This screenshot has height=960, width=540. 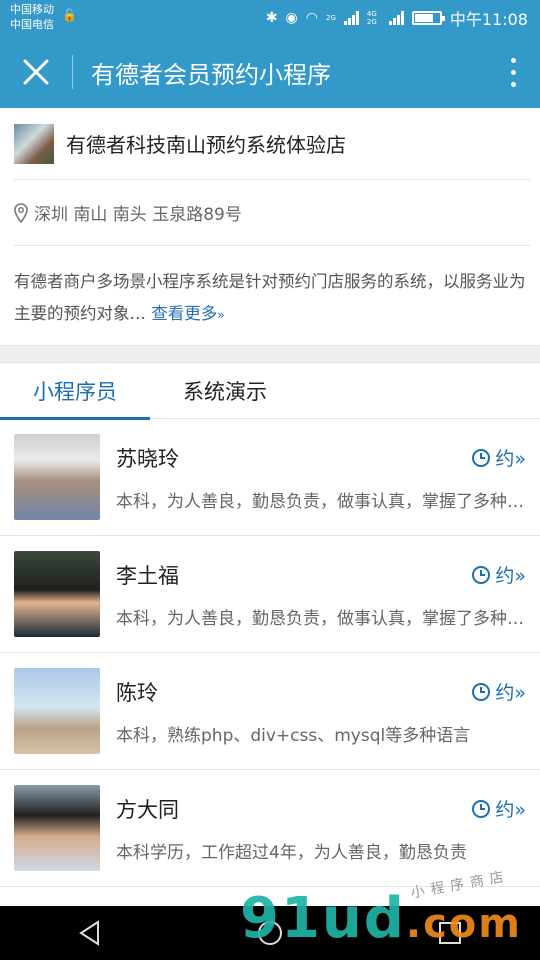 What do you see at coordinates (137, 692) in the screenshot?
I see `staff-name: 陈玲` at bounding box center [137, 692].